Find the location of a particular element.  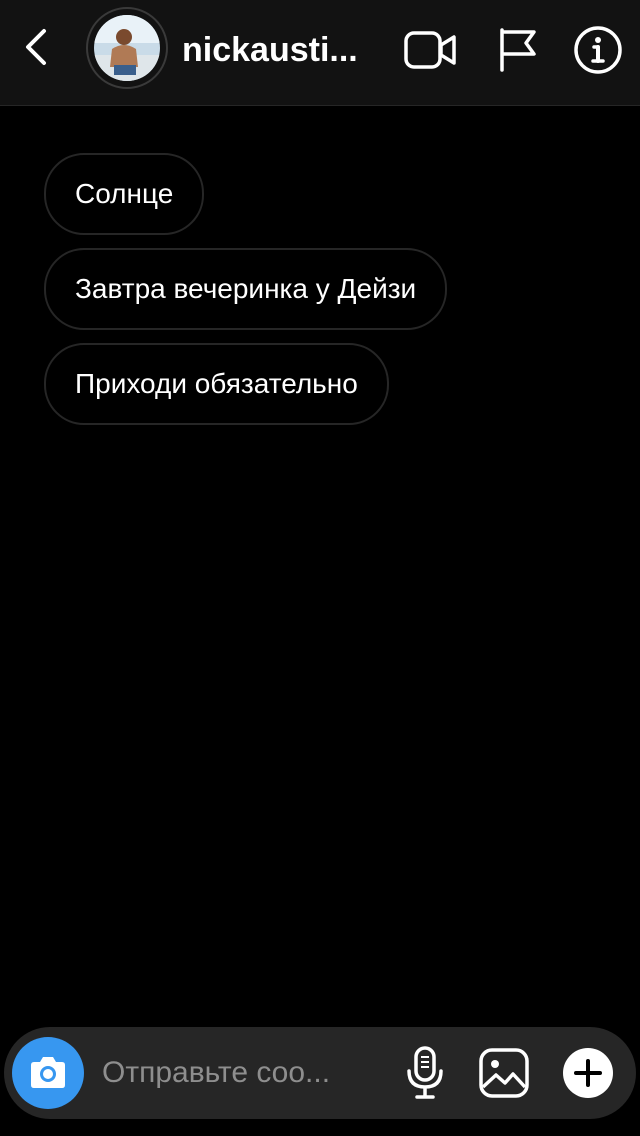

flag-icon is located at coordinates (518, 50).